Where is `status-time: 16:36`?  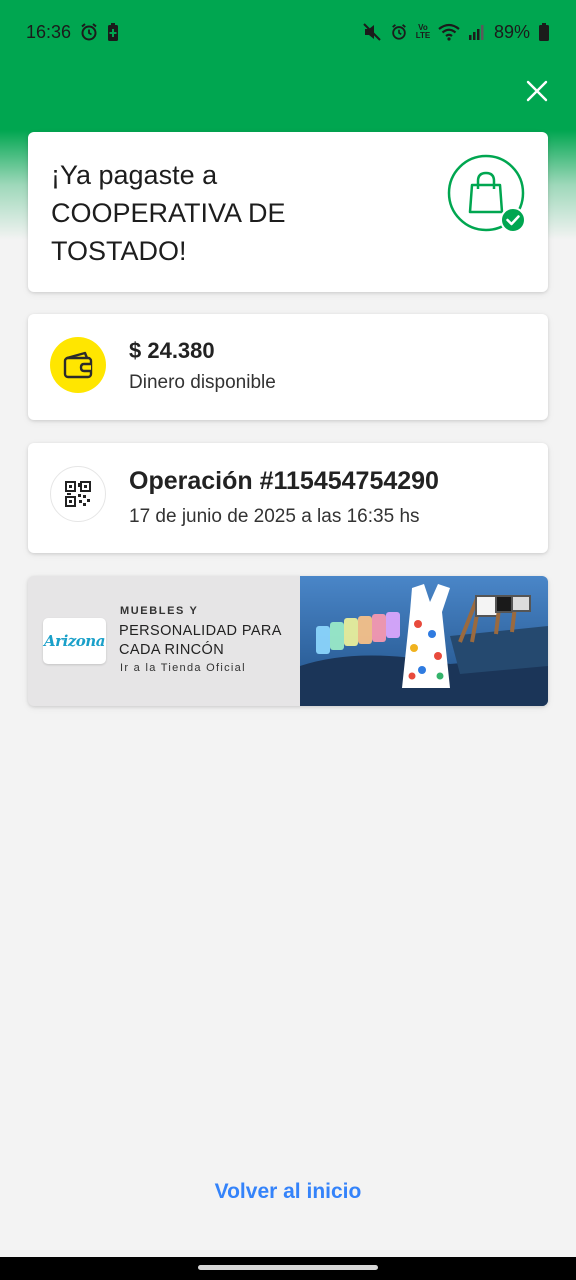 status-time: 16:36 is located at coordinates (49, 31).